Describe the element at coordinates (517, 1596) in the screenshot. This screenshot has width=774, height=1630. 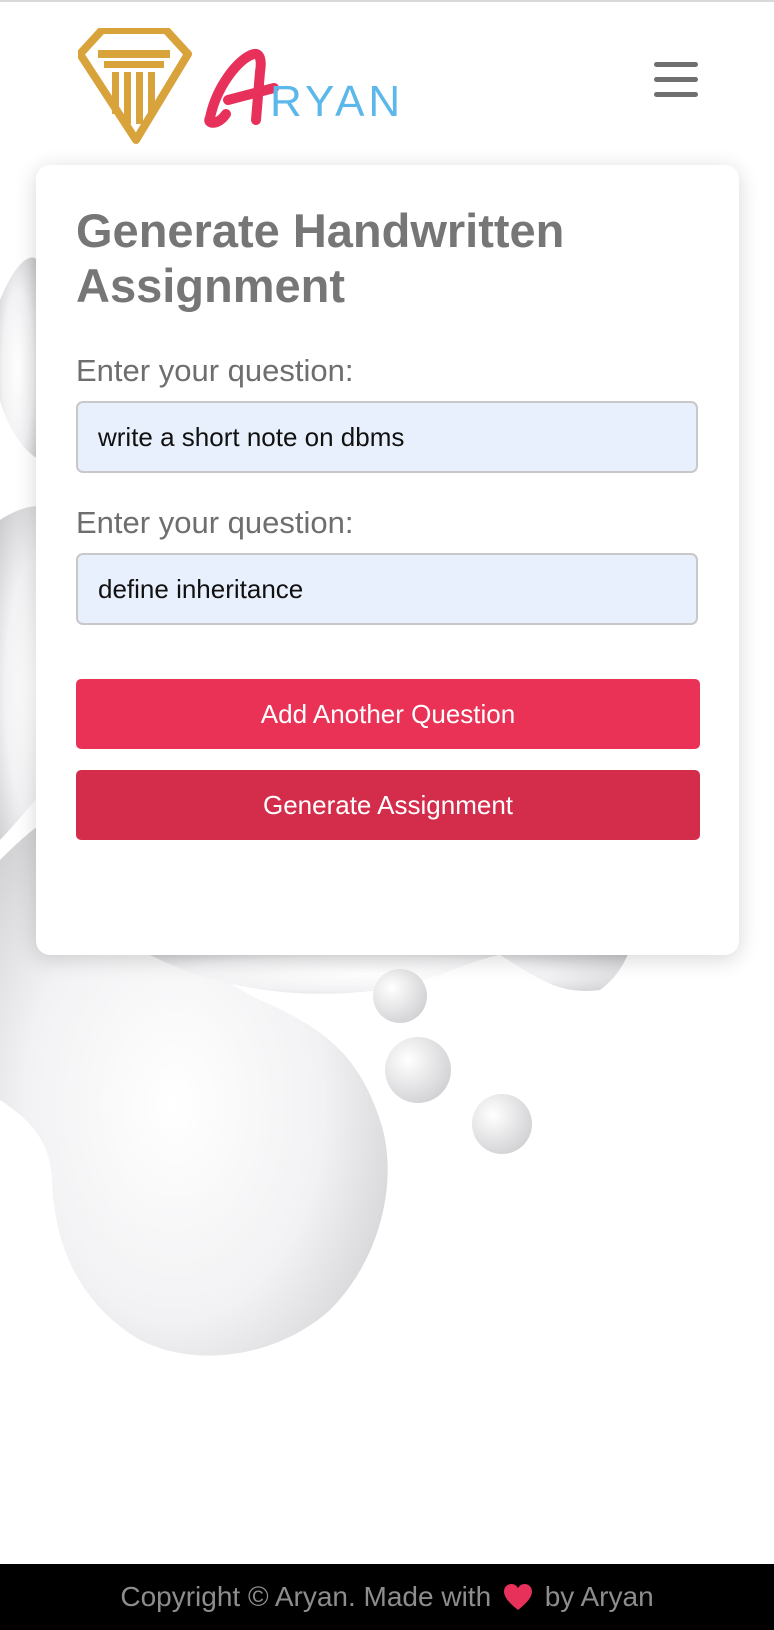
I see `heart-icon` at that location.